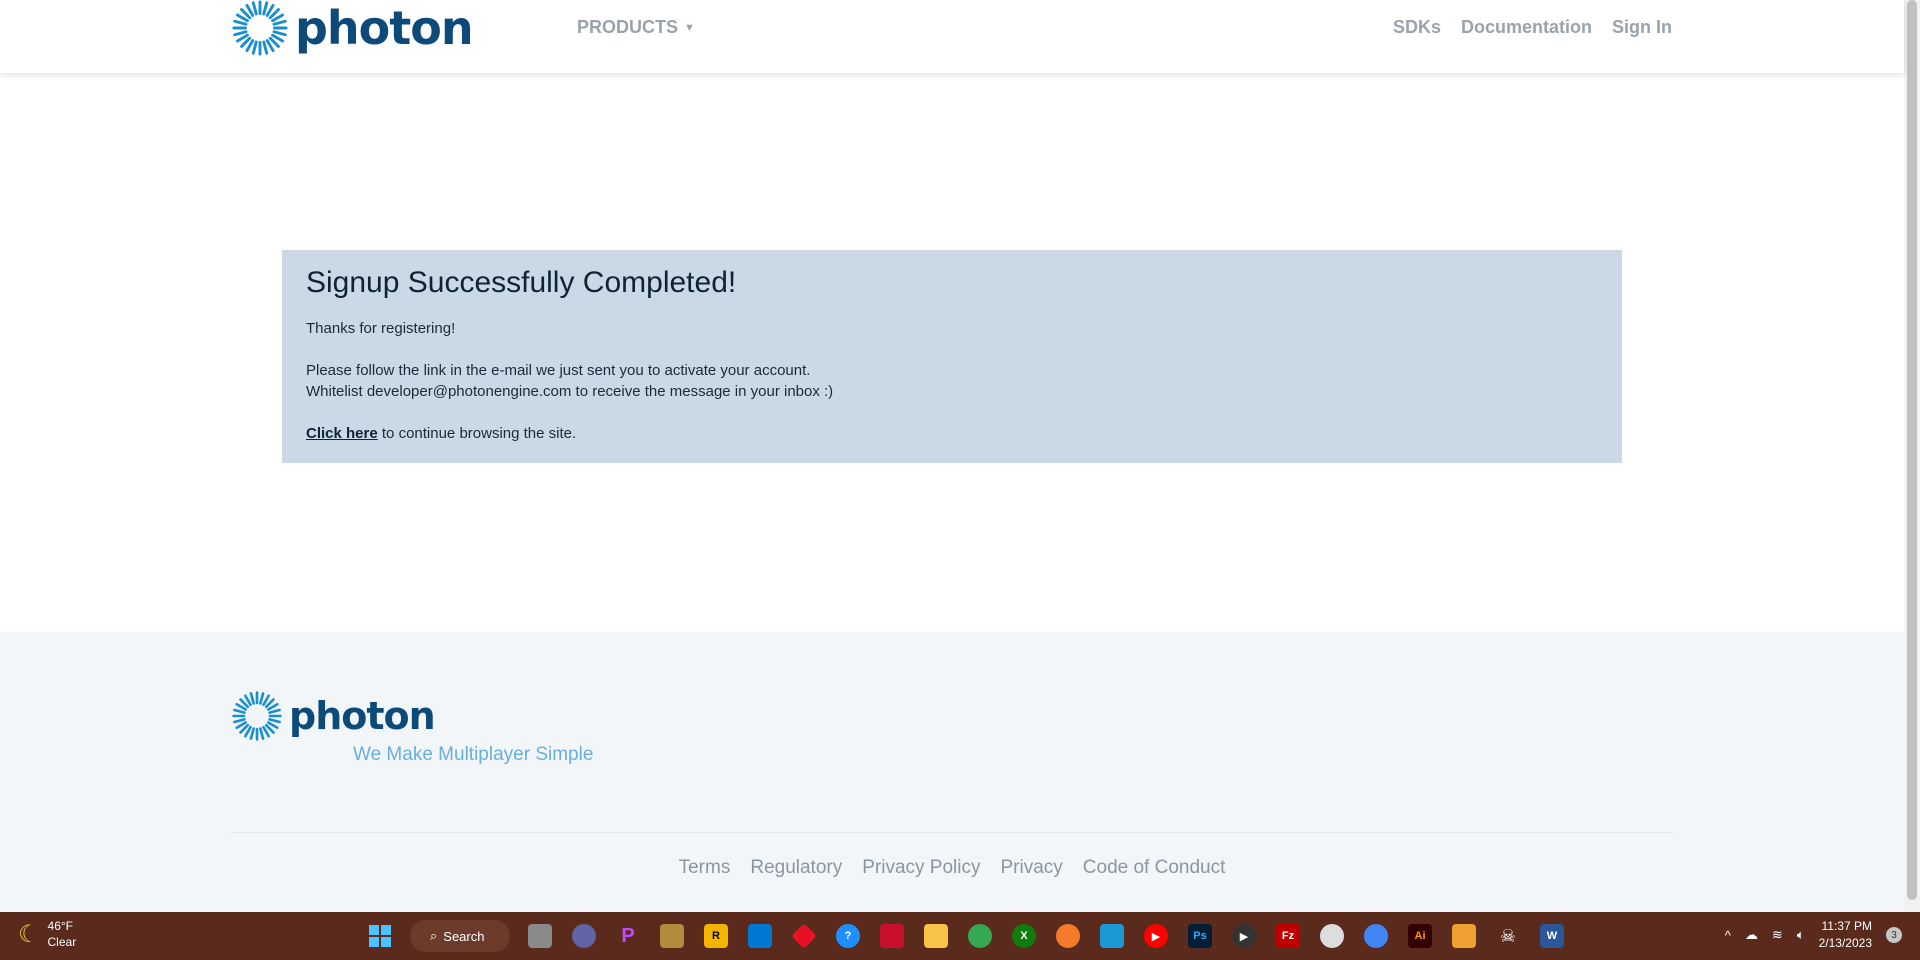  Describe the element at coordinates (1801, 935) in the screenshot. I see `volume-icon: 🔈︎` at that location.